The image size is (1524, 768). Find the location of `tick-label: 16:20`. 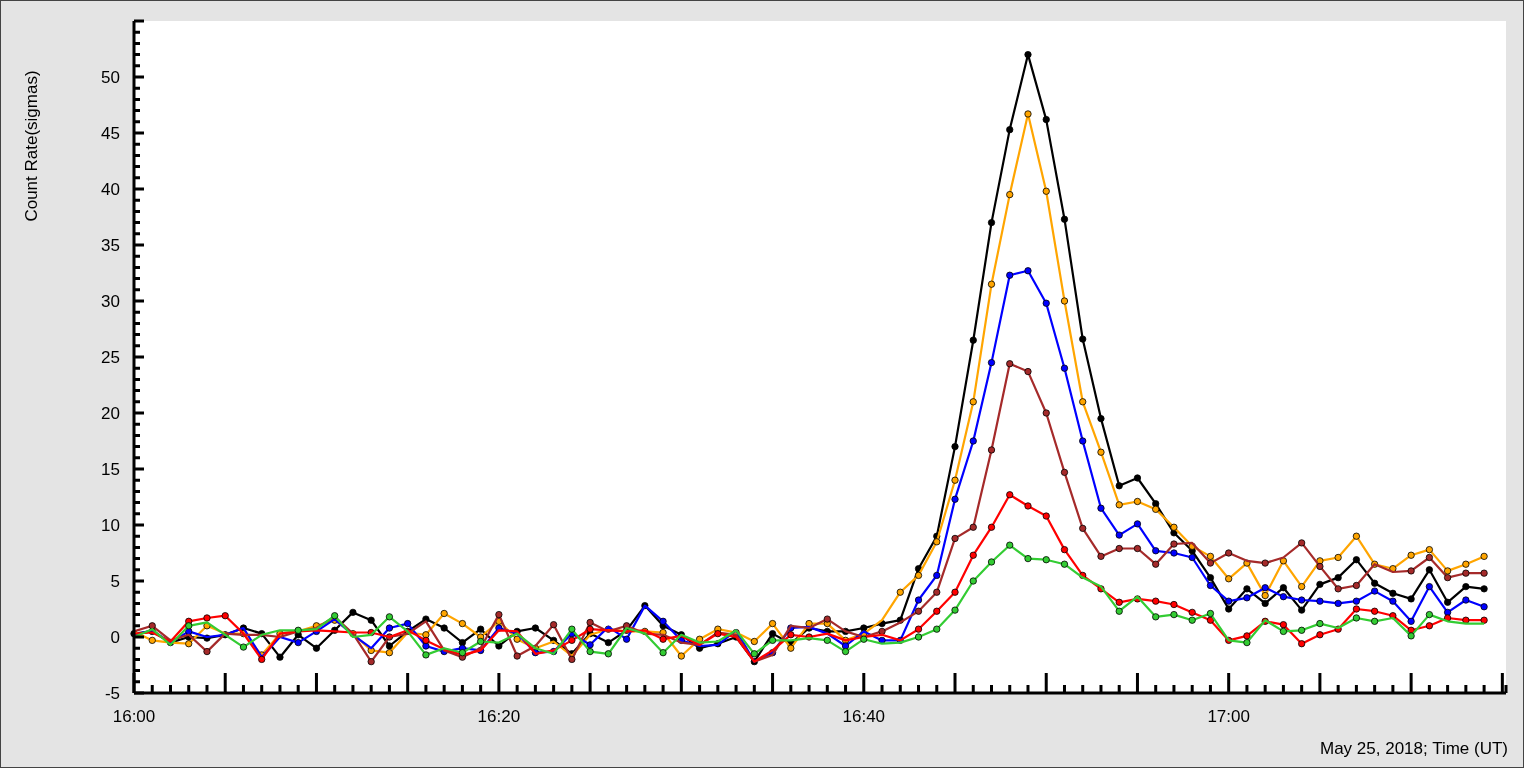

tick-label: 16:20 is located at coordinates (499, 716).